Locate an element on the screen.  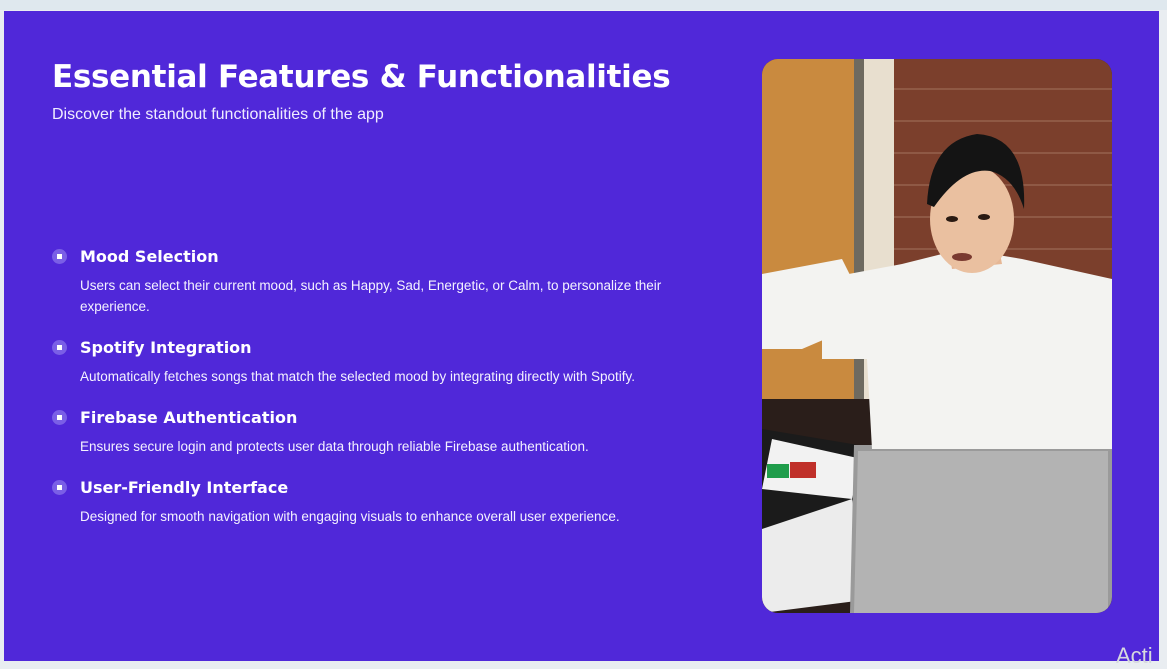
feature-title: Firebase Authentication is located at coordinates (189, 417).